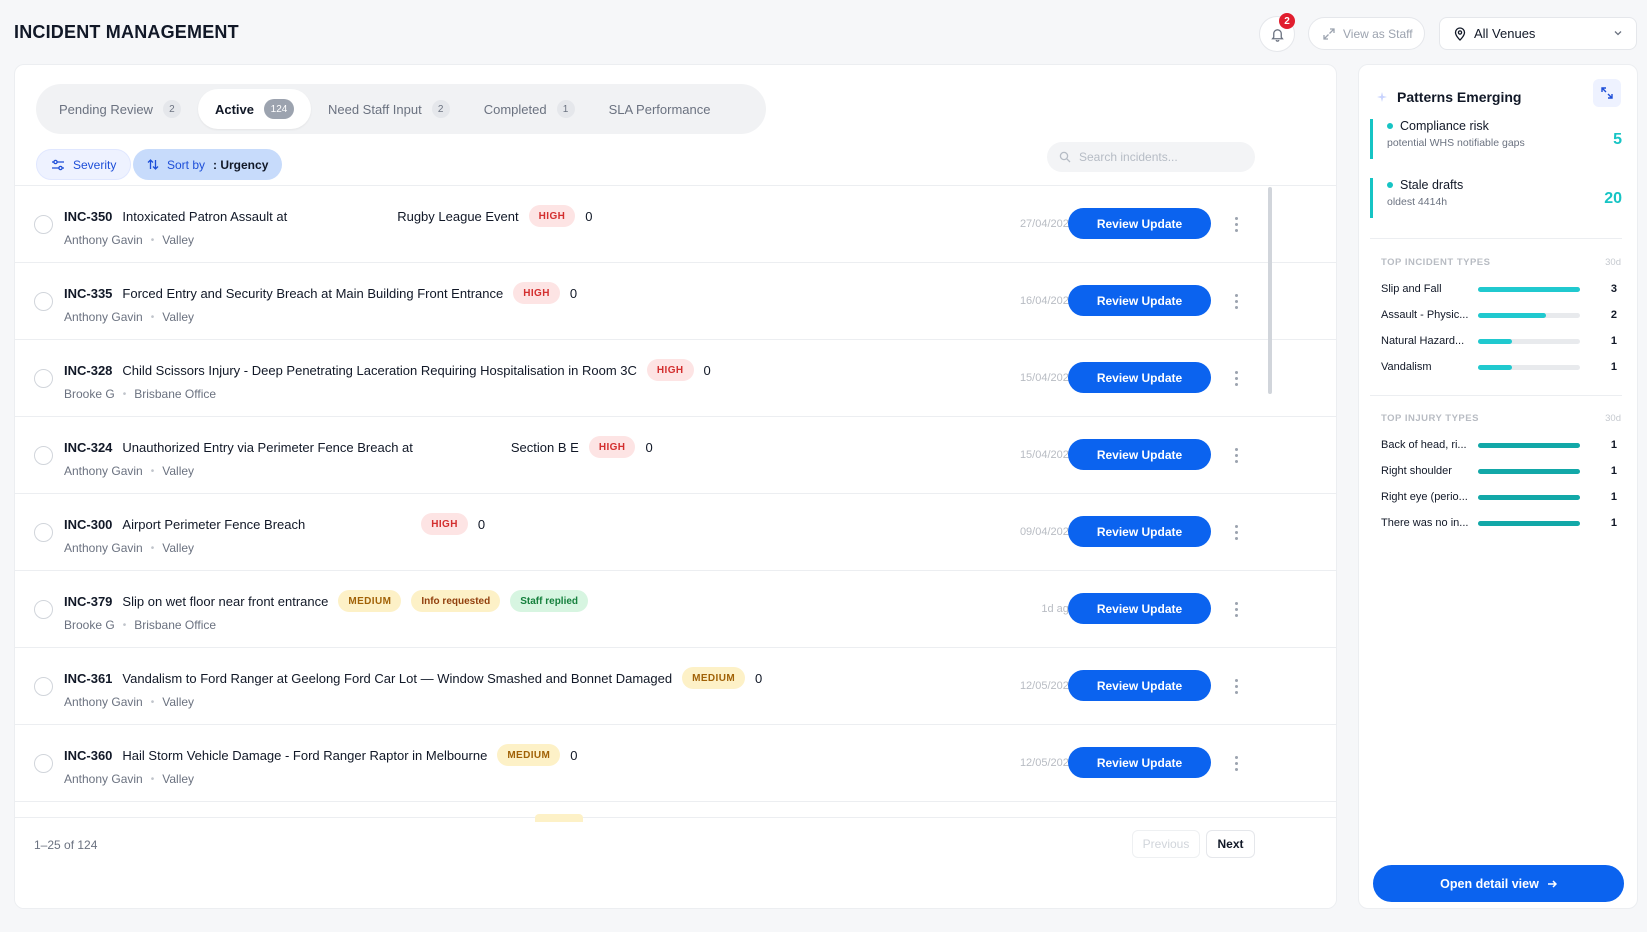  What do you see at coordinates (88, 293) in the screenshot?
I see `incident-id: INC-335` at bounding box center [88, 293].